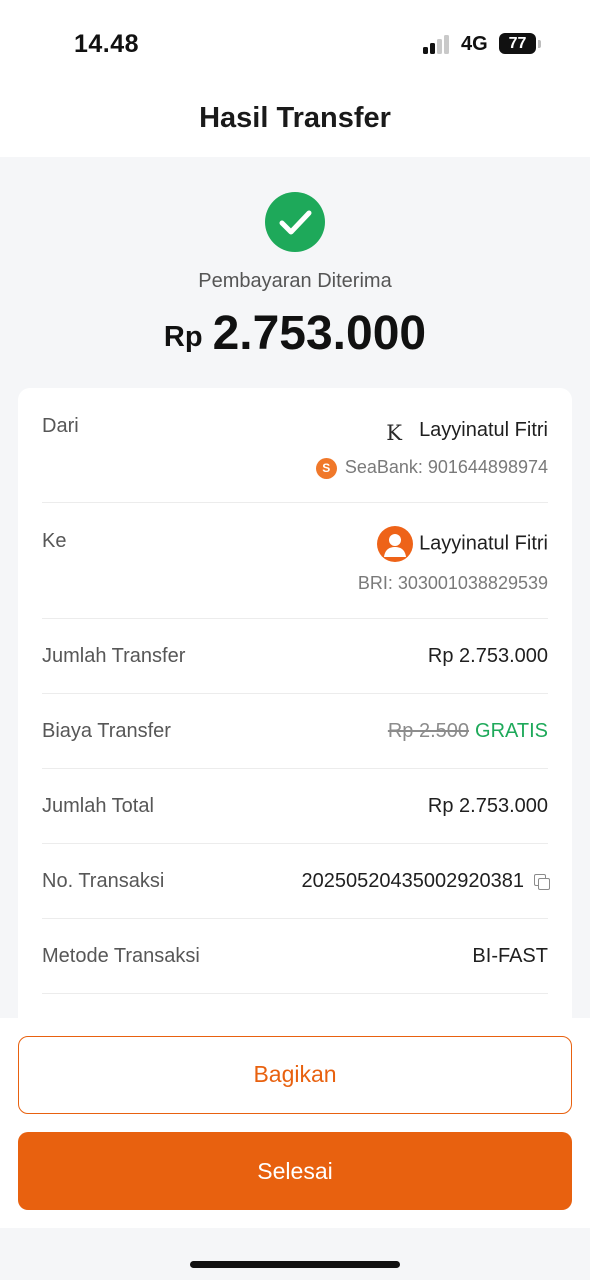  What do you see at coordinates (452, 583) in the screenshot?
I see `to-account: BRI: 303001038829539` at bounding box center [452, 583].